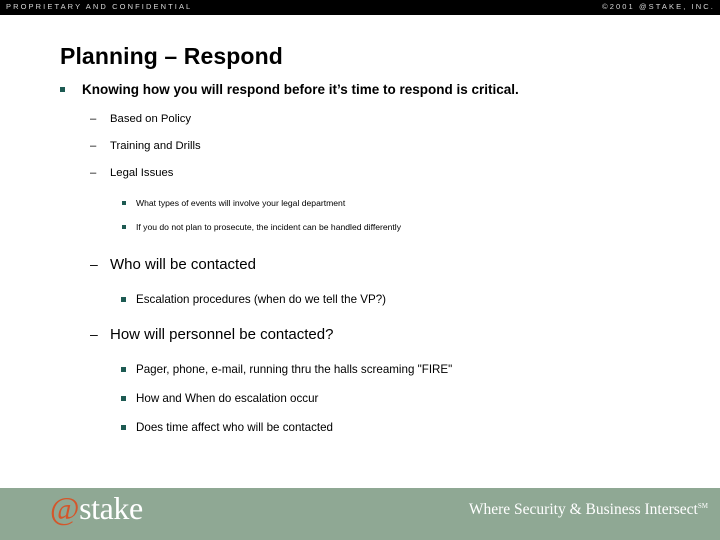 The height and width of the screenshot is (540, 720). What do you see at coordinates (360, 173) in the screenshot?
I see `bullet-item: – Legal Issues` at bounding box center [360, 173].